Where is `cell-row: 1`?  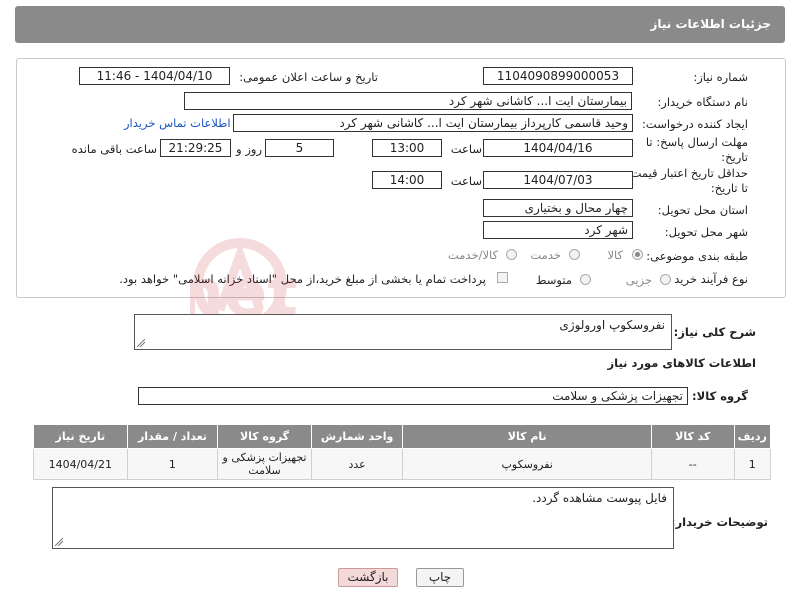 cell-row: 1 is located at coordinates (752, 464).